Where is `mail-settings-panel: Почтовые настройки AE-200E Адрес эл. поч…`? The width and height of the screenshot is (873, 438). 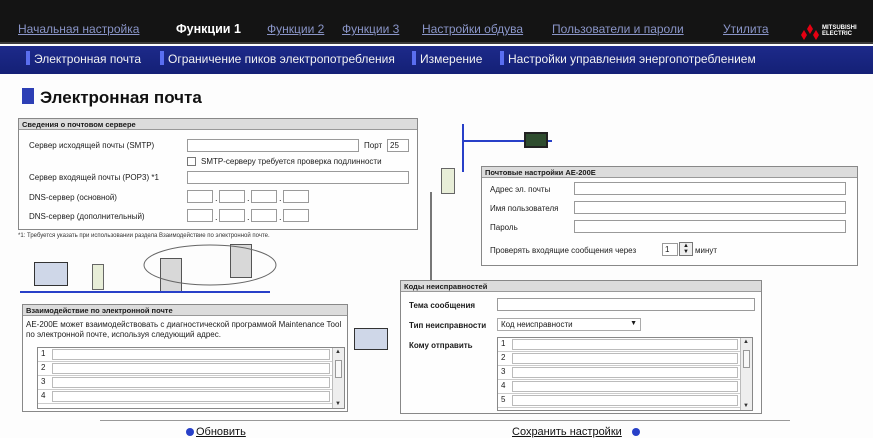
mail-settings-panel: Почтовые настройки AE-200E Адрес эл. поч… is located at coordinates (669, 216).